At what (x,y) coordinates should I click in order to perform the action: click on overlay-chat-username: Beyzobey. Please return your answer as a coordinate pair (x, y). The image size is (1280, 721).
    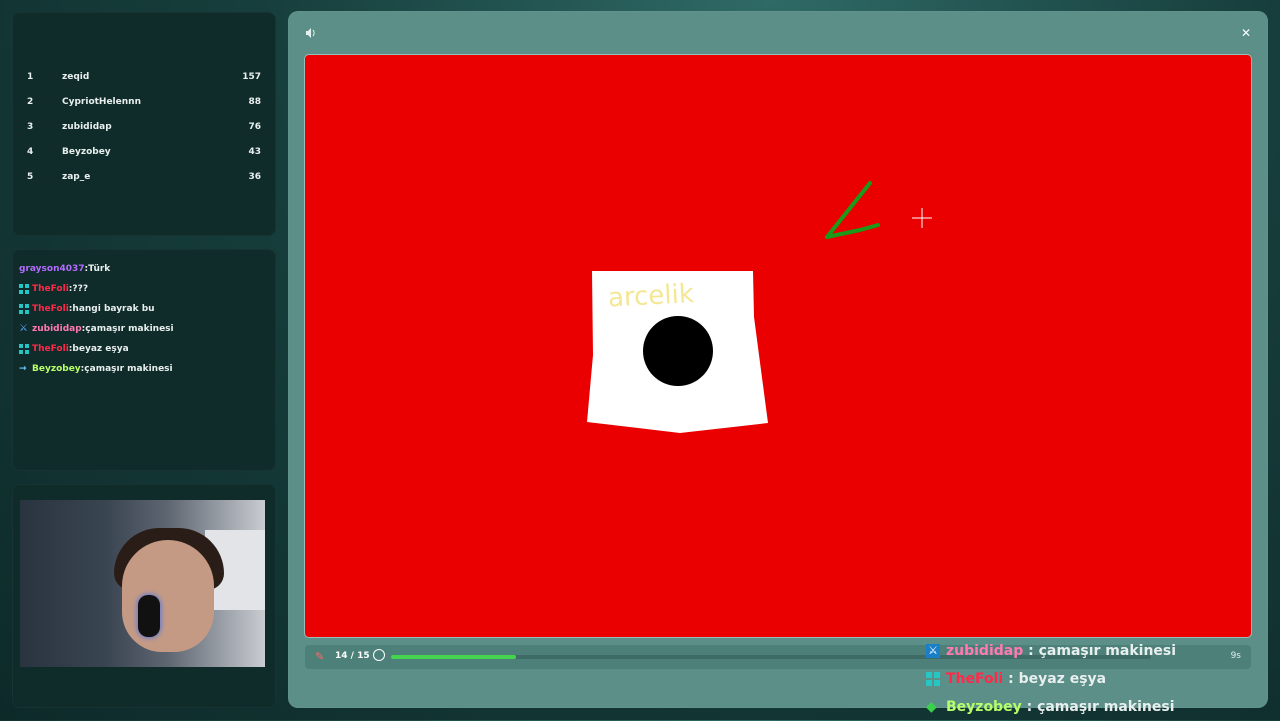
    Looking at the image, I should click on (984, 707).